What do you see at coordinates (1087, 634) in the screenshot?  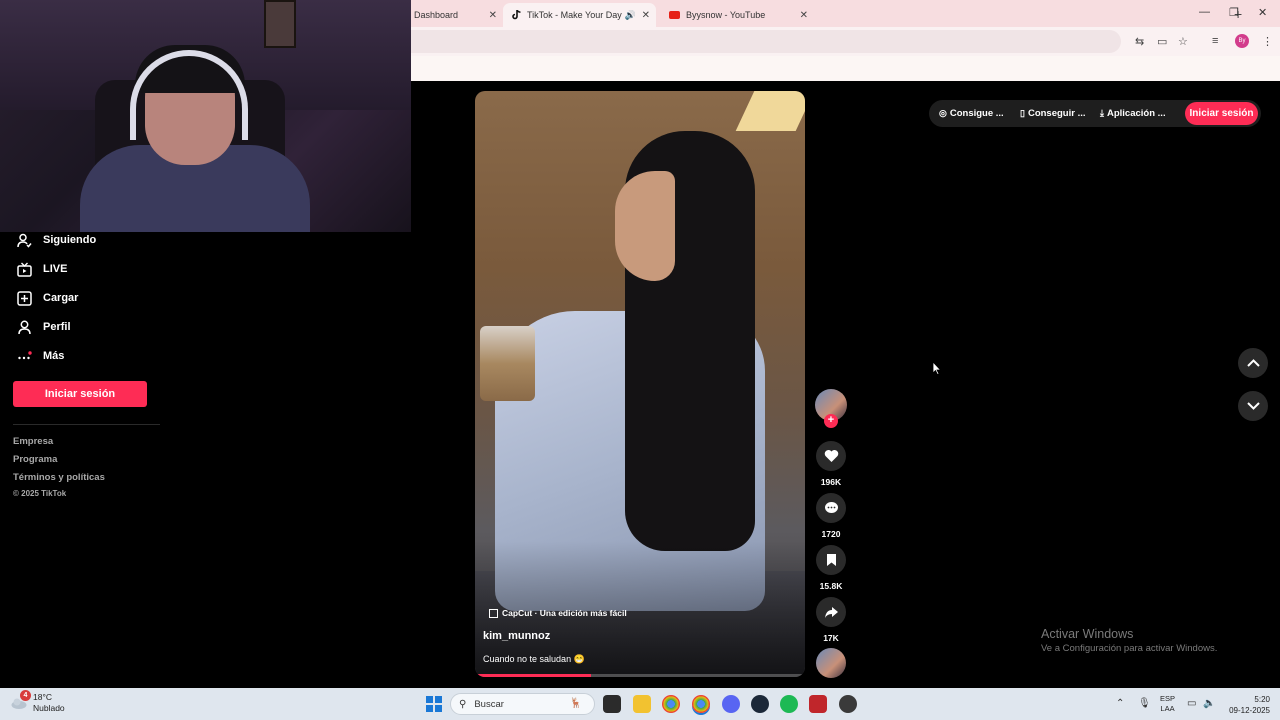 I see `activate-windows-title: Activar Windows` at bounding box center [1087, 634].